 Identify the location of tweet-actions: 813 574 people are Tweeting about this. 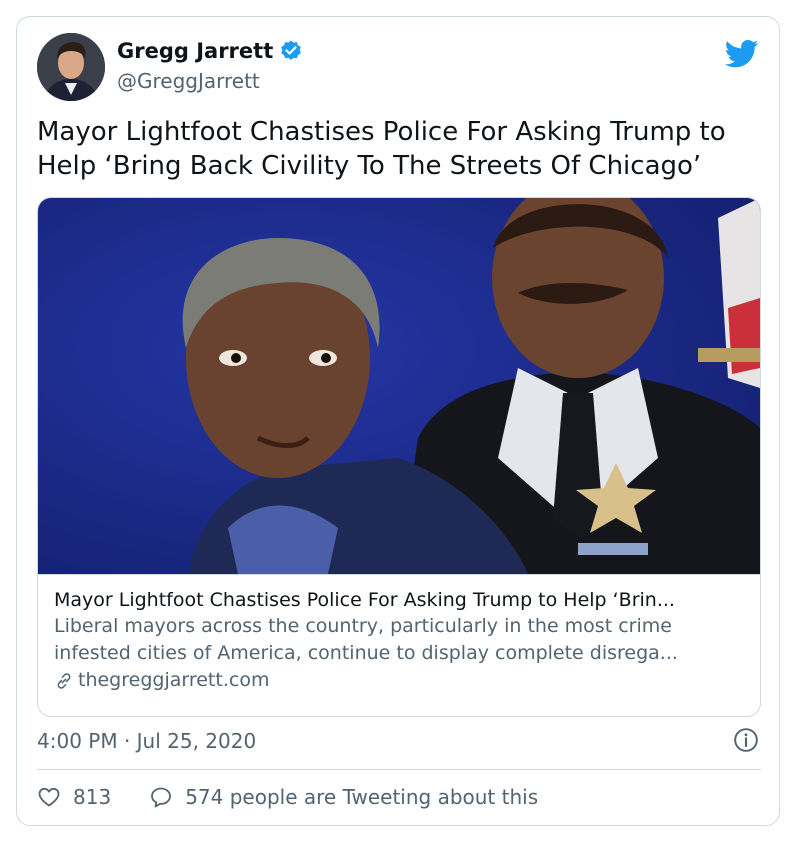
(287, 797).